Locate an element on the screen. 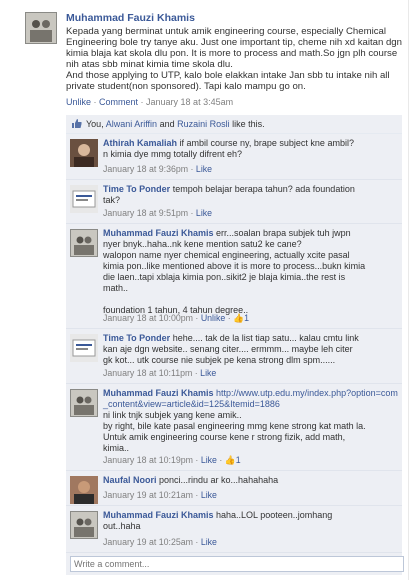  commenter-name: Athirah Kamaliah is located at coordinates (140, 143).